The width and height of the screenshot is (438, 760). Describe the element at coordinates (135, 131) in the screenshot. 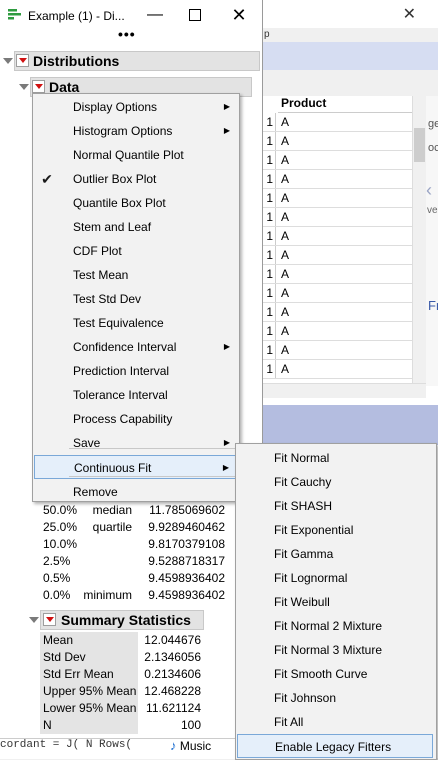

I see `menu-item-histogram-options: Histogram Options ▶` at that location.